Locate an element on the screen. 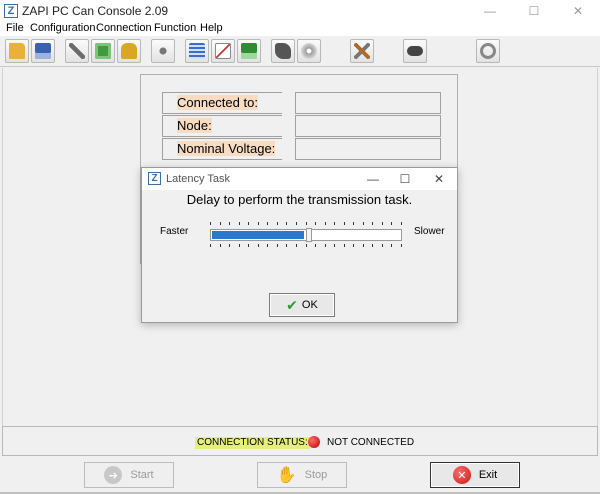  refresh-cycle-icon is located at coordinates (488, 51).